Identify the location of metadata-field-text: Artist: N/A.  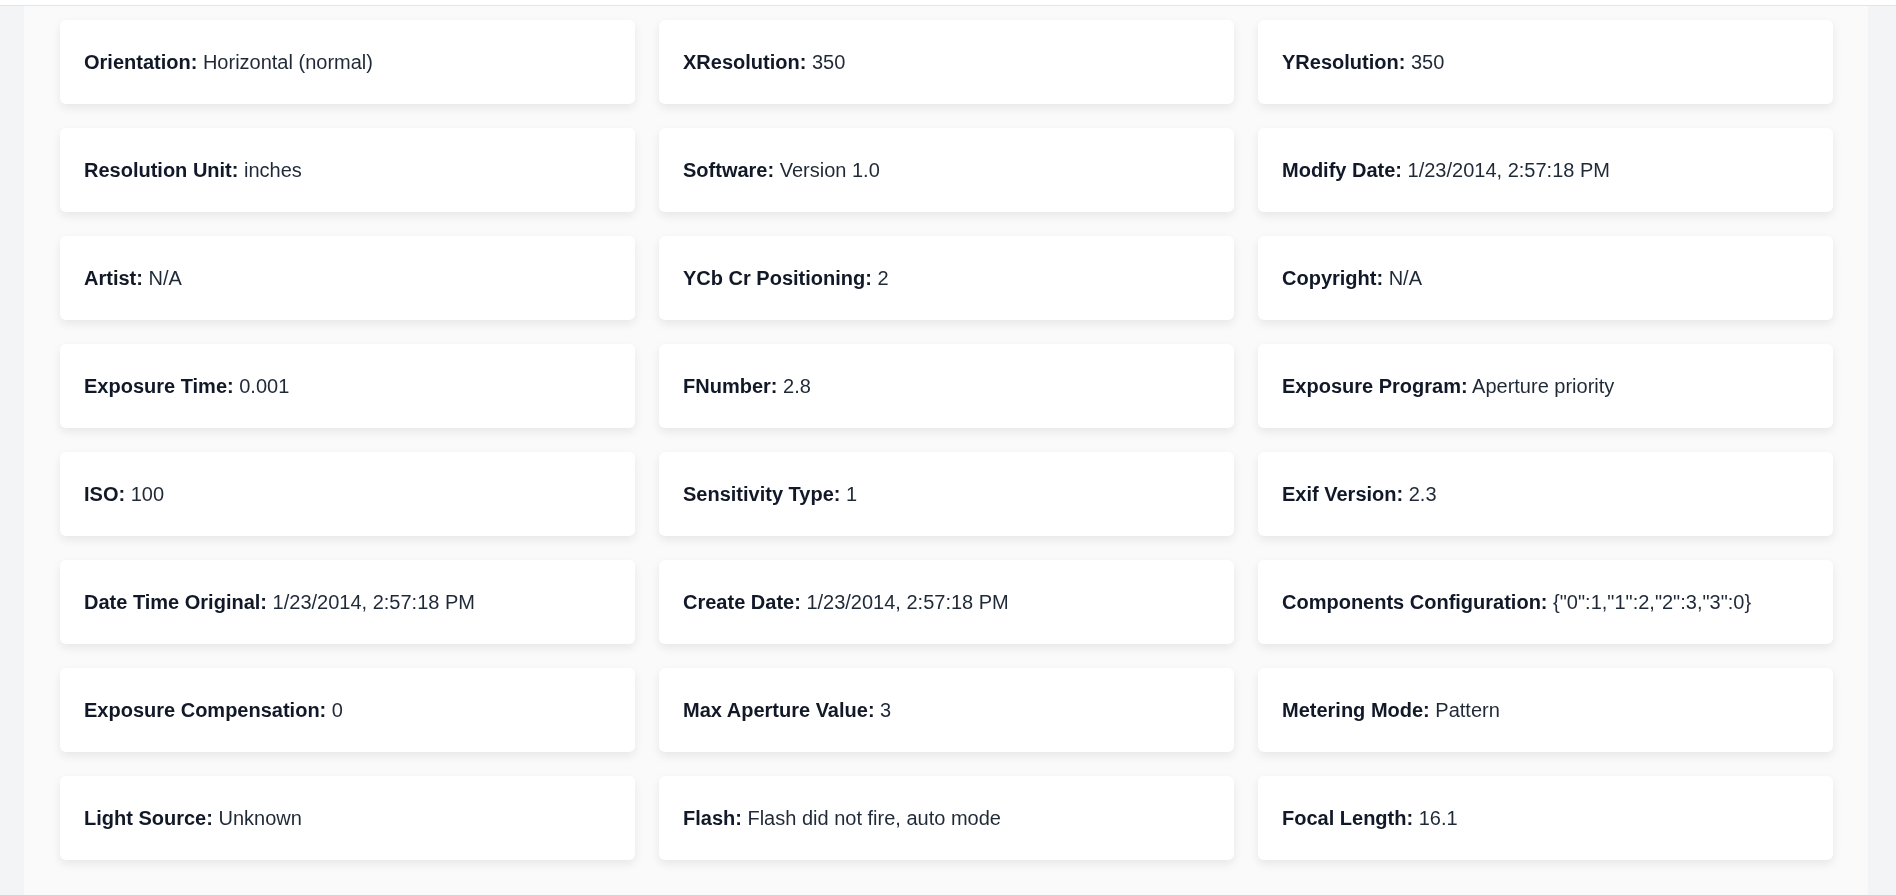
(133, 278).